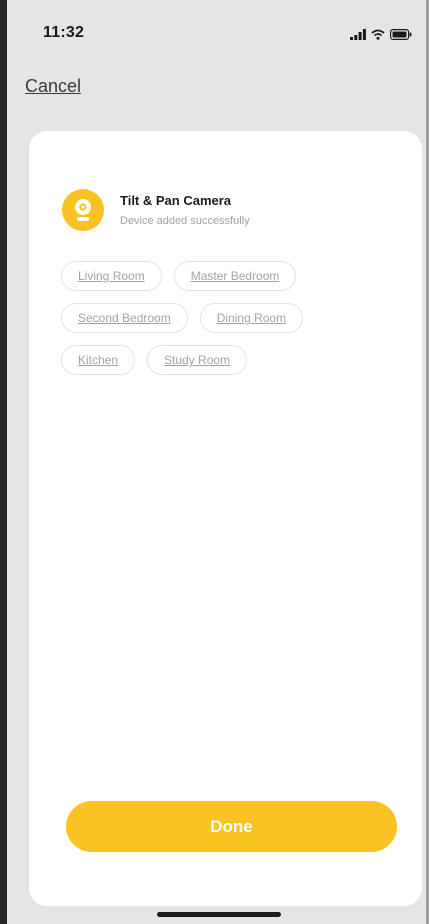  Describe the element at coordinates (124, 318) in the screenshot. I see `room-chip-second-bedroom: Second Bedroom` at that location.